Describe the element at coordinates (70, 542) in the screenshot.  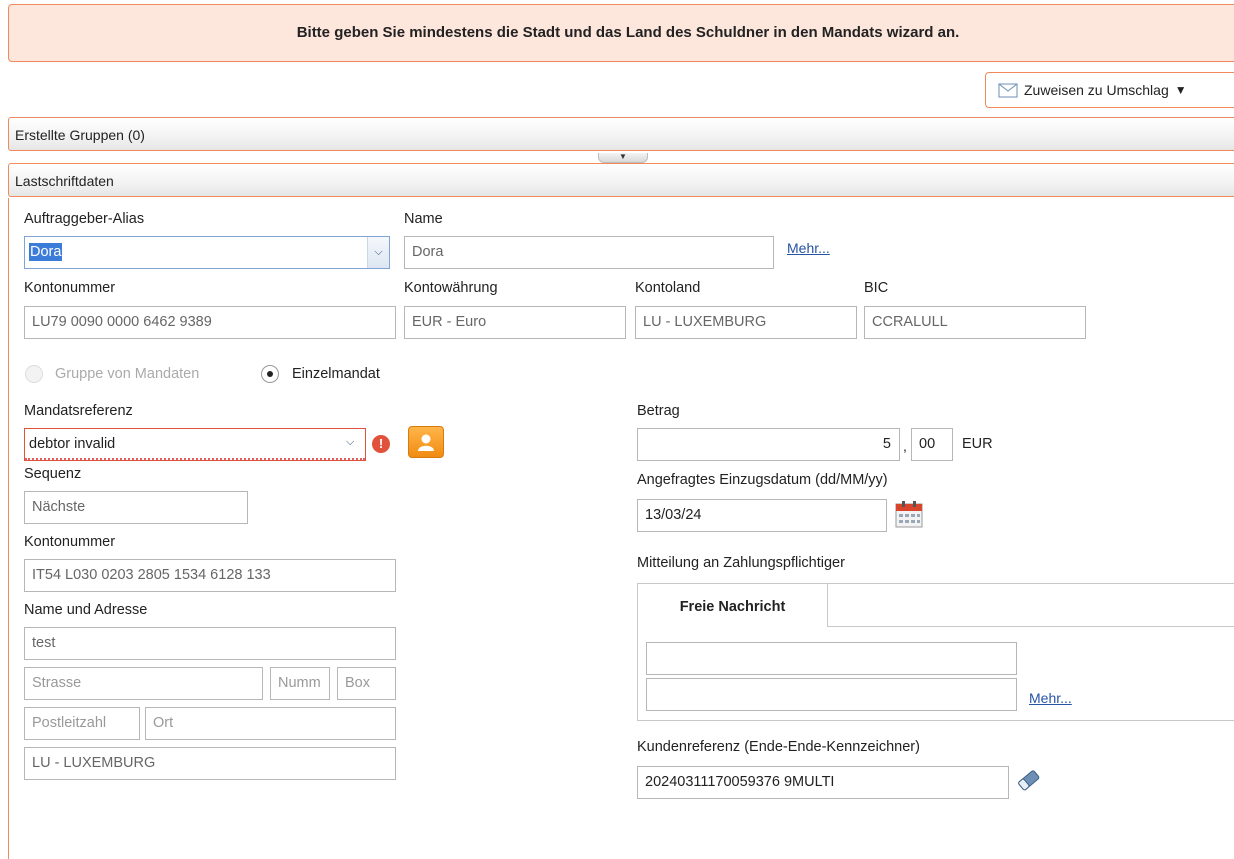
I see `debtor-account-label: Kontonummer` at that location.